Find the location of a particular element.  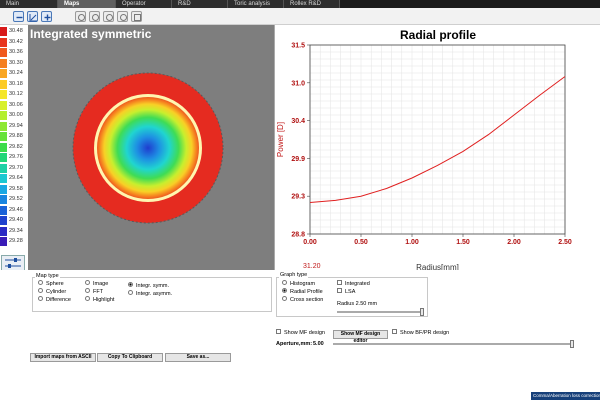

legend-entry: 30.30 is located at coordinates (14, 63).